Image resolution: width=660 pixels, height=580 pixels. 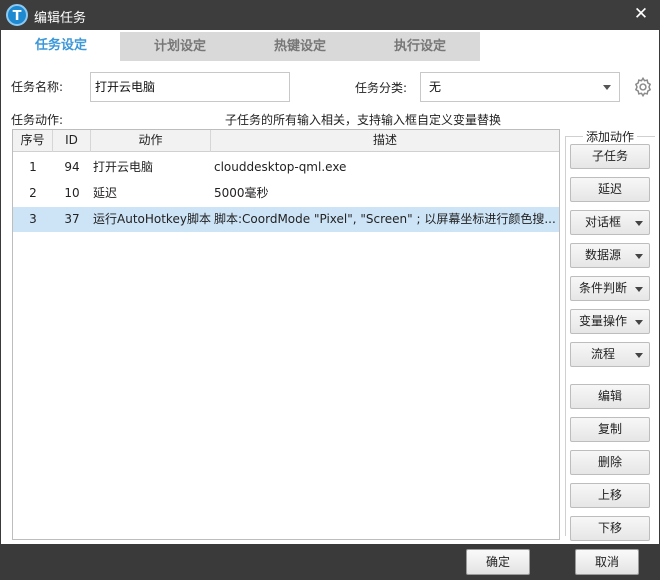 I want to click on variable-hint-text: 子任务的所有输入相关，支持输入框自定义变量替换, so click(x=363, y=120).